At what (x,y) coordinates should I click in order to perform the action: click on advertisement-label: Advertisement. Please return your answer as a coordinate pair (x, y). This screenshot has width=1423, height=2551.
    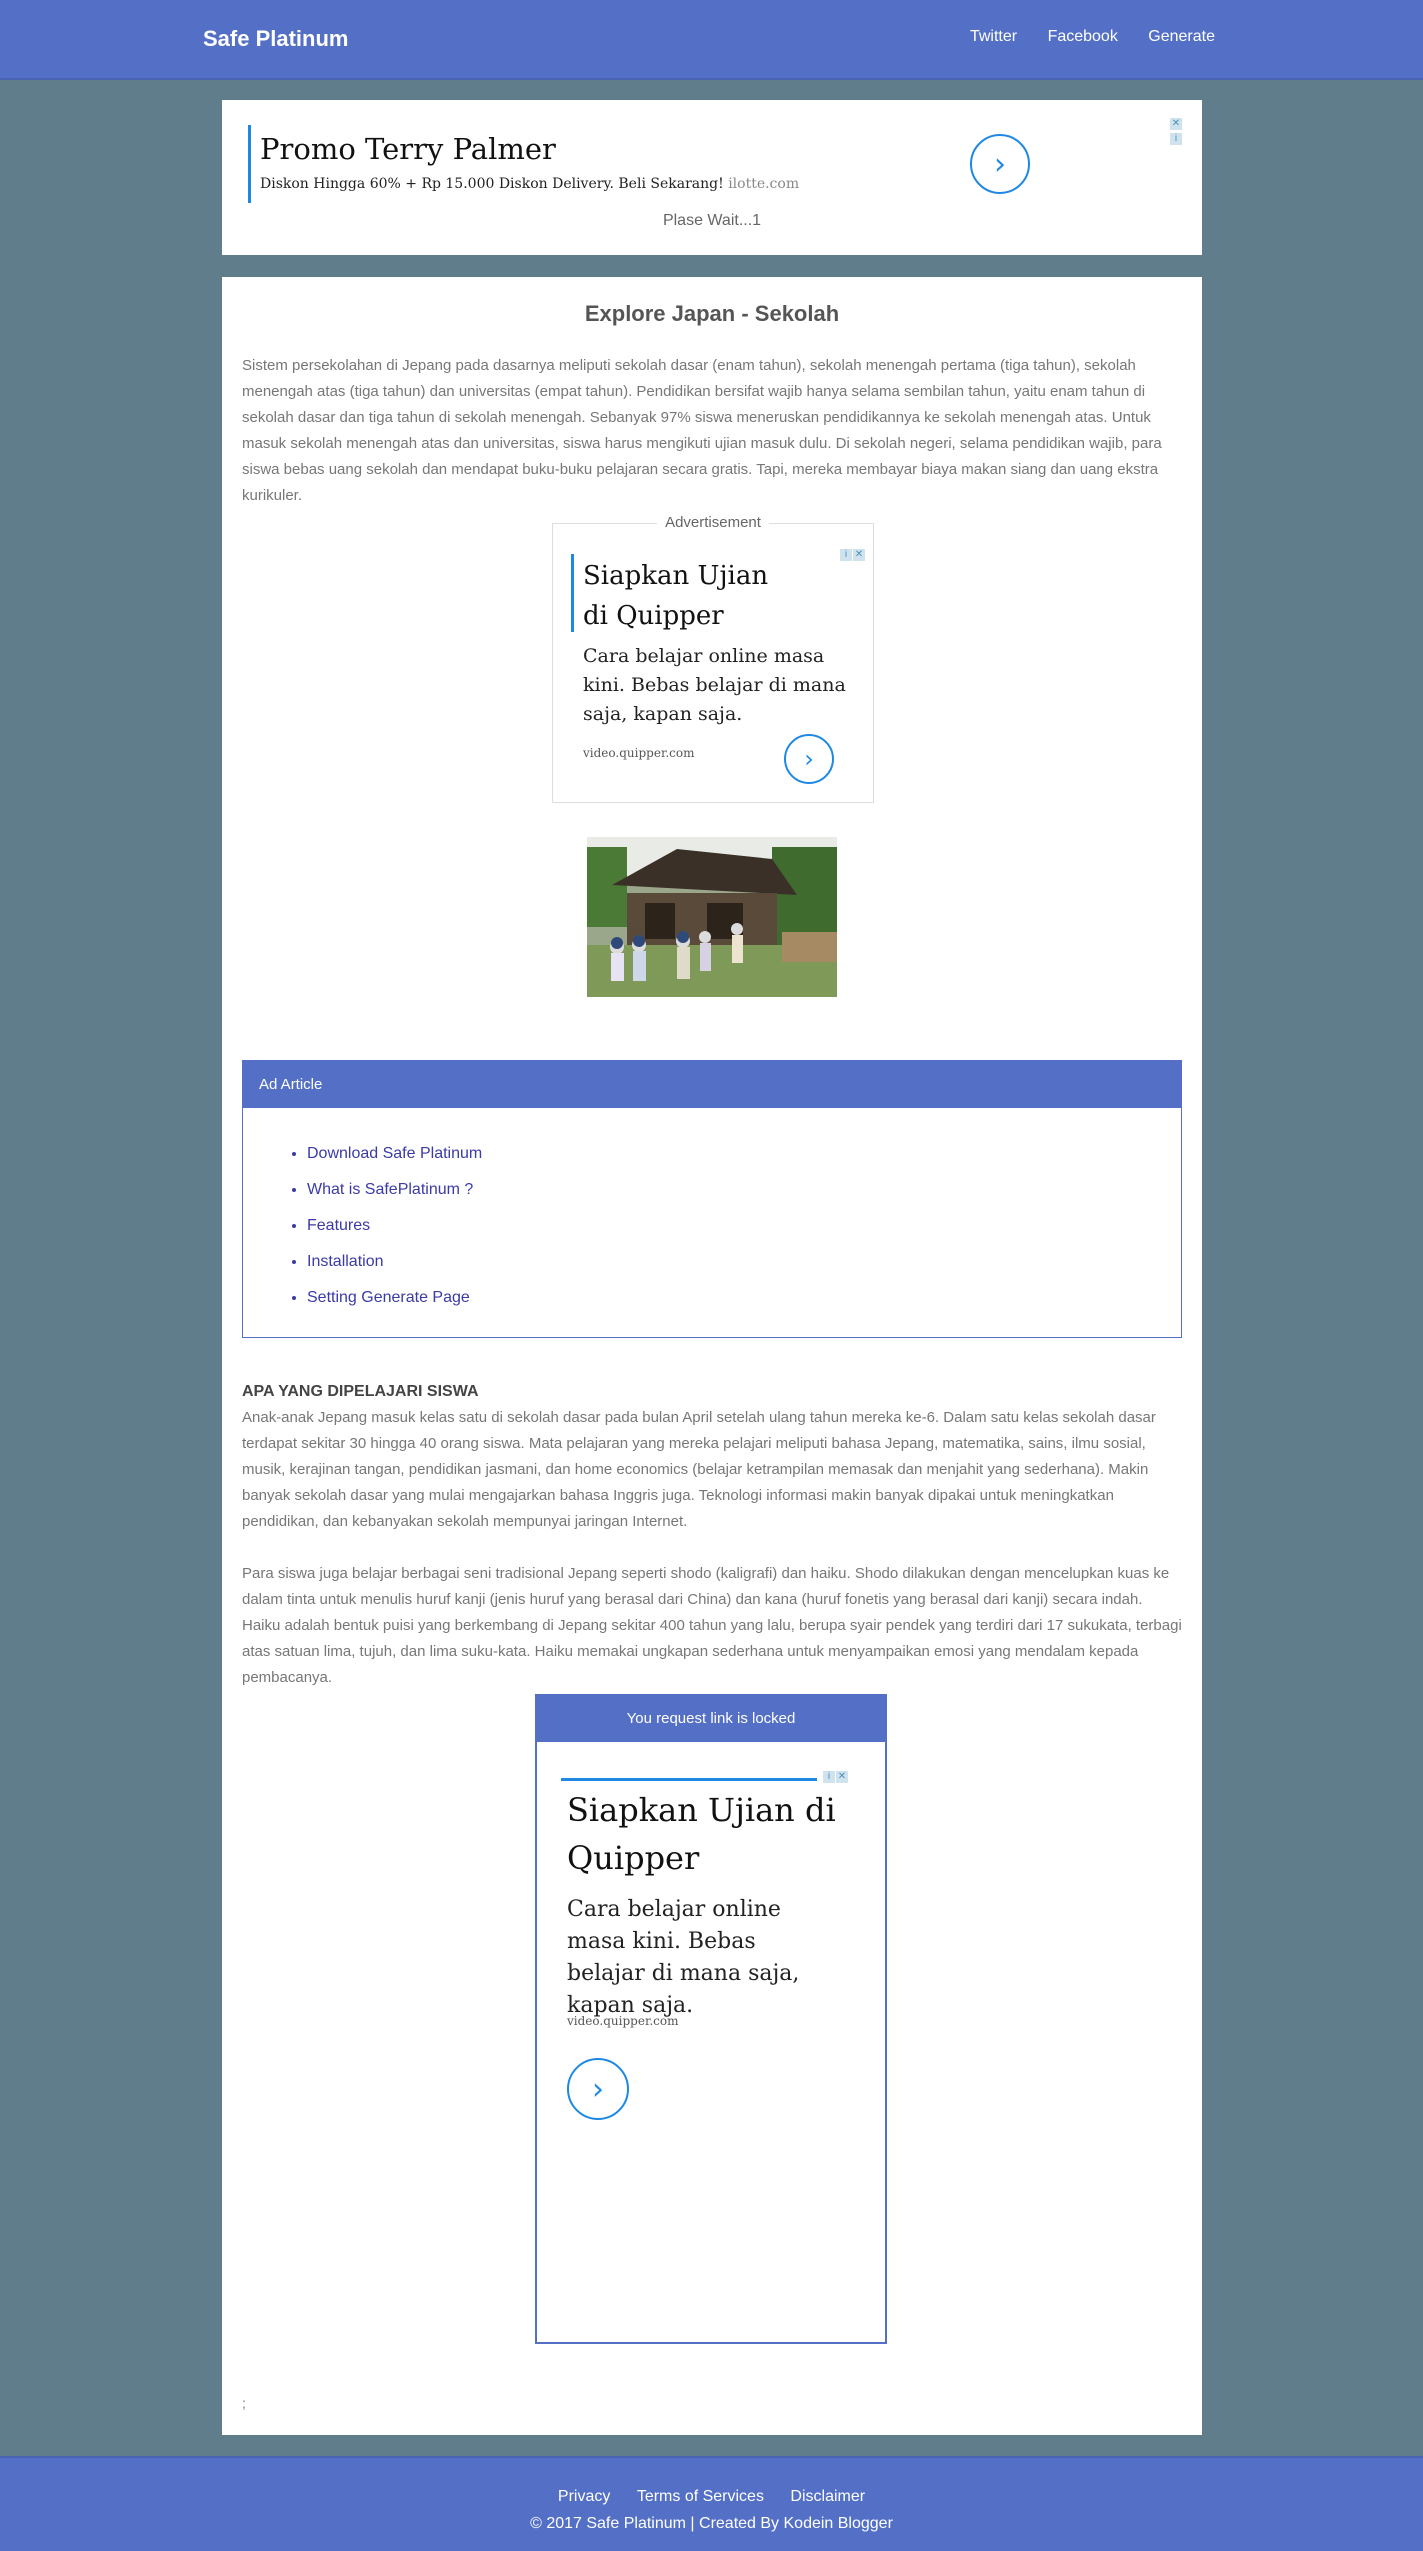
    Looking at the image, I should click on (713, 523).